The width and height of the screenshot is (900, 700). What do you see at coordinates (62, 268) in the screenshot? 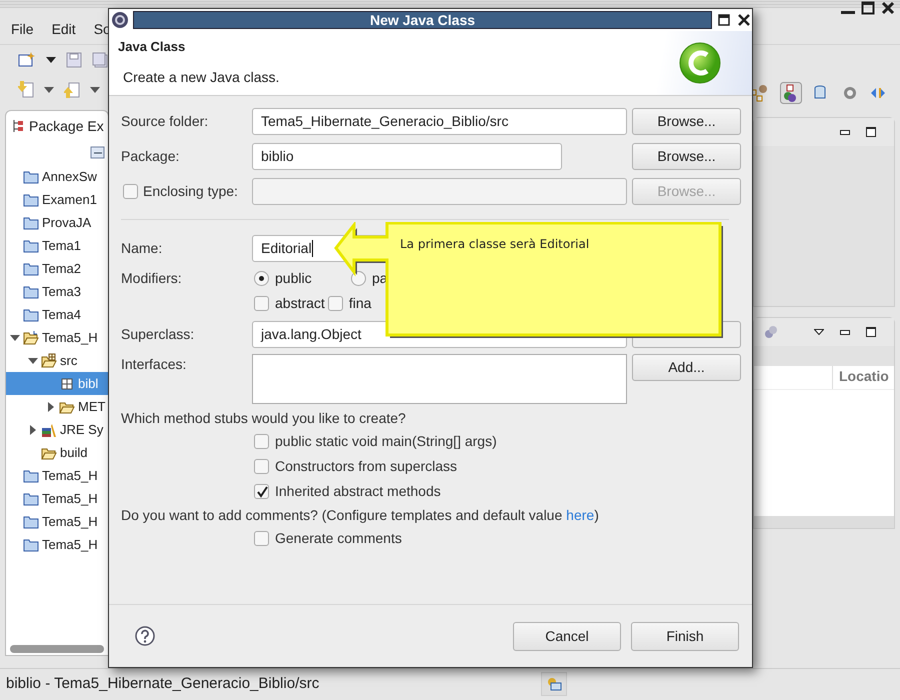
I see `tree-item: Tema2` at bounding box center [62, 268].